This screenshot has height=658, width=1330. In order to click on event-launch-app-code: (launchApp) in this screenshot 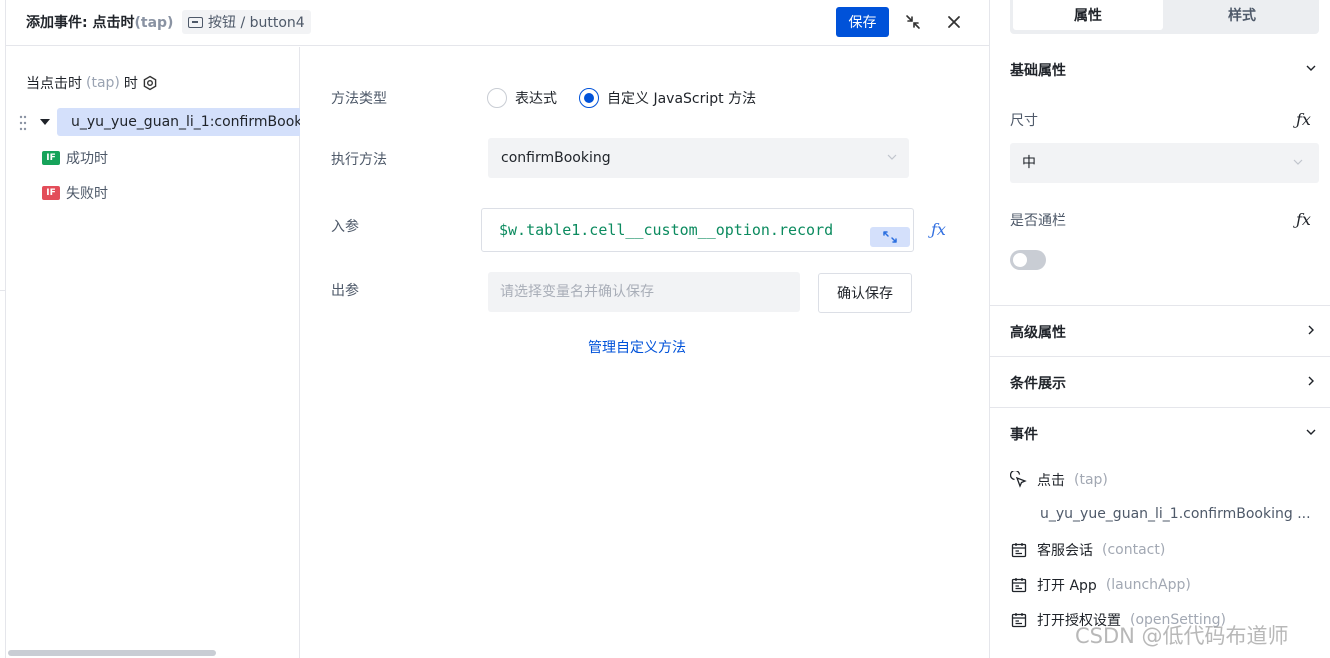, I will do `click(1148, 585)`.